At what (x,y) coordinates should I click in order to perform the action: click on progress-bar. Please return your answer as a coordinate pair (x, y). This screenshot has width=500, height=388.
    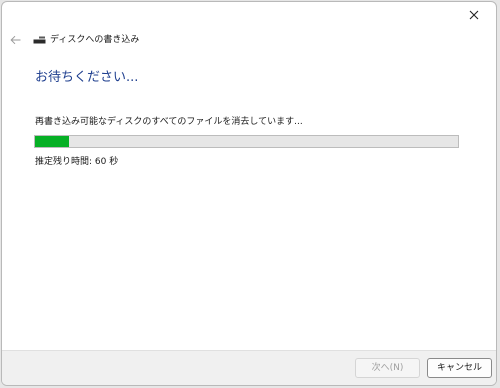
    Looking at the image, I should click on (246, 141).